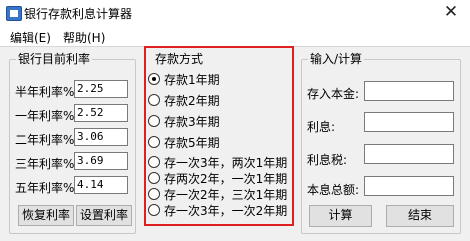  What do you see at coordinates (84, 37) in the screenshot?
I see `menu-help: 帮助(H)` at bounding box center [84, 37].